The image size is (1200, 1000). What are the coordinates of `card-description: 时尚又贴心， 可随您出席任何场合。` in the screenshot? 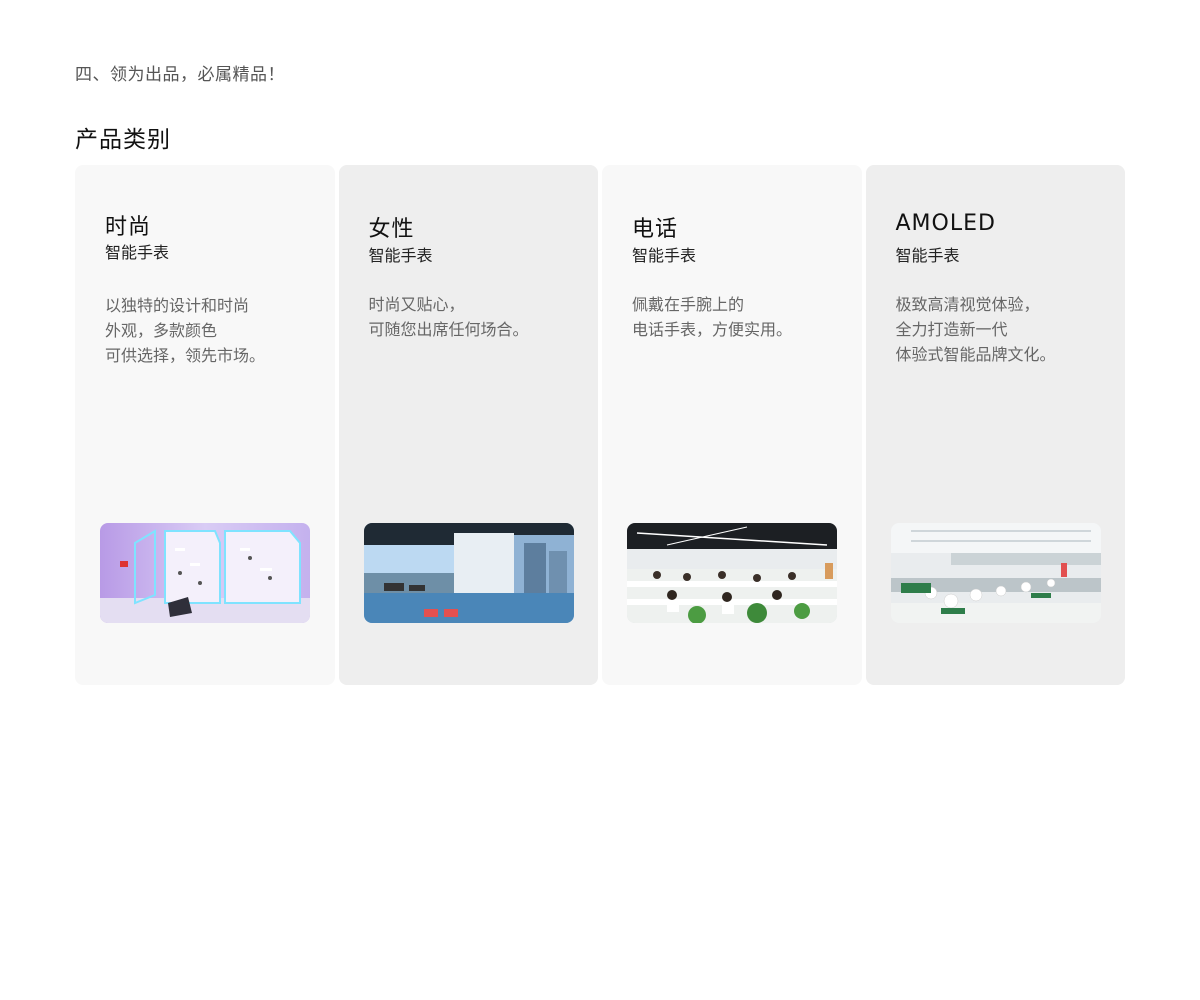 It's located at (474, 317).